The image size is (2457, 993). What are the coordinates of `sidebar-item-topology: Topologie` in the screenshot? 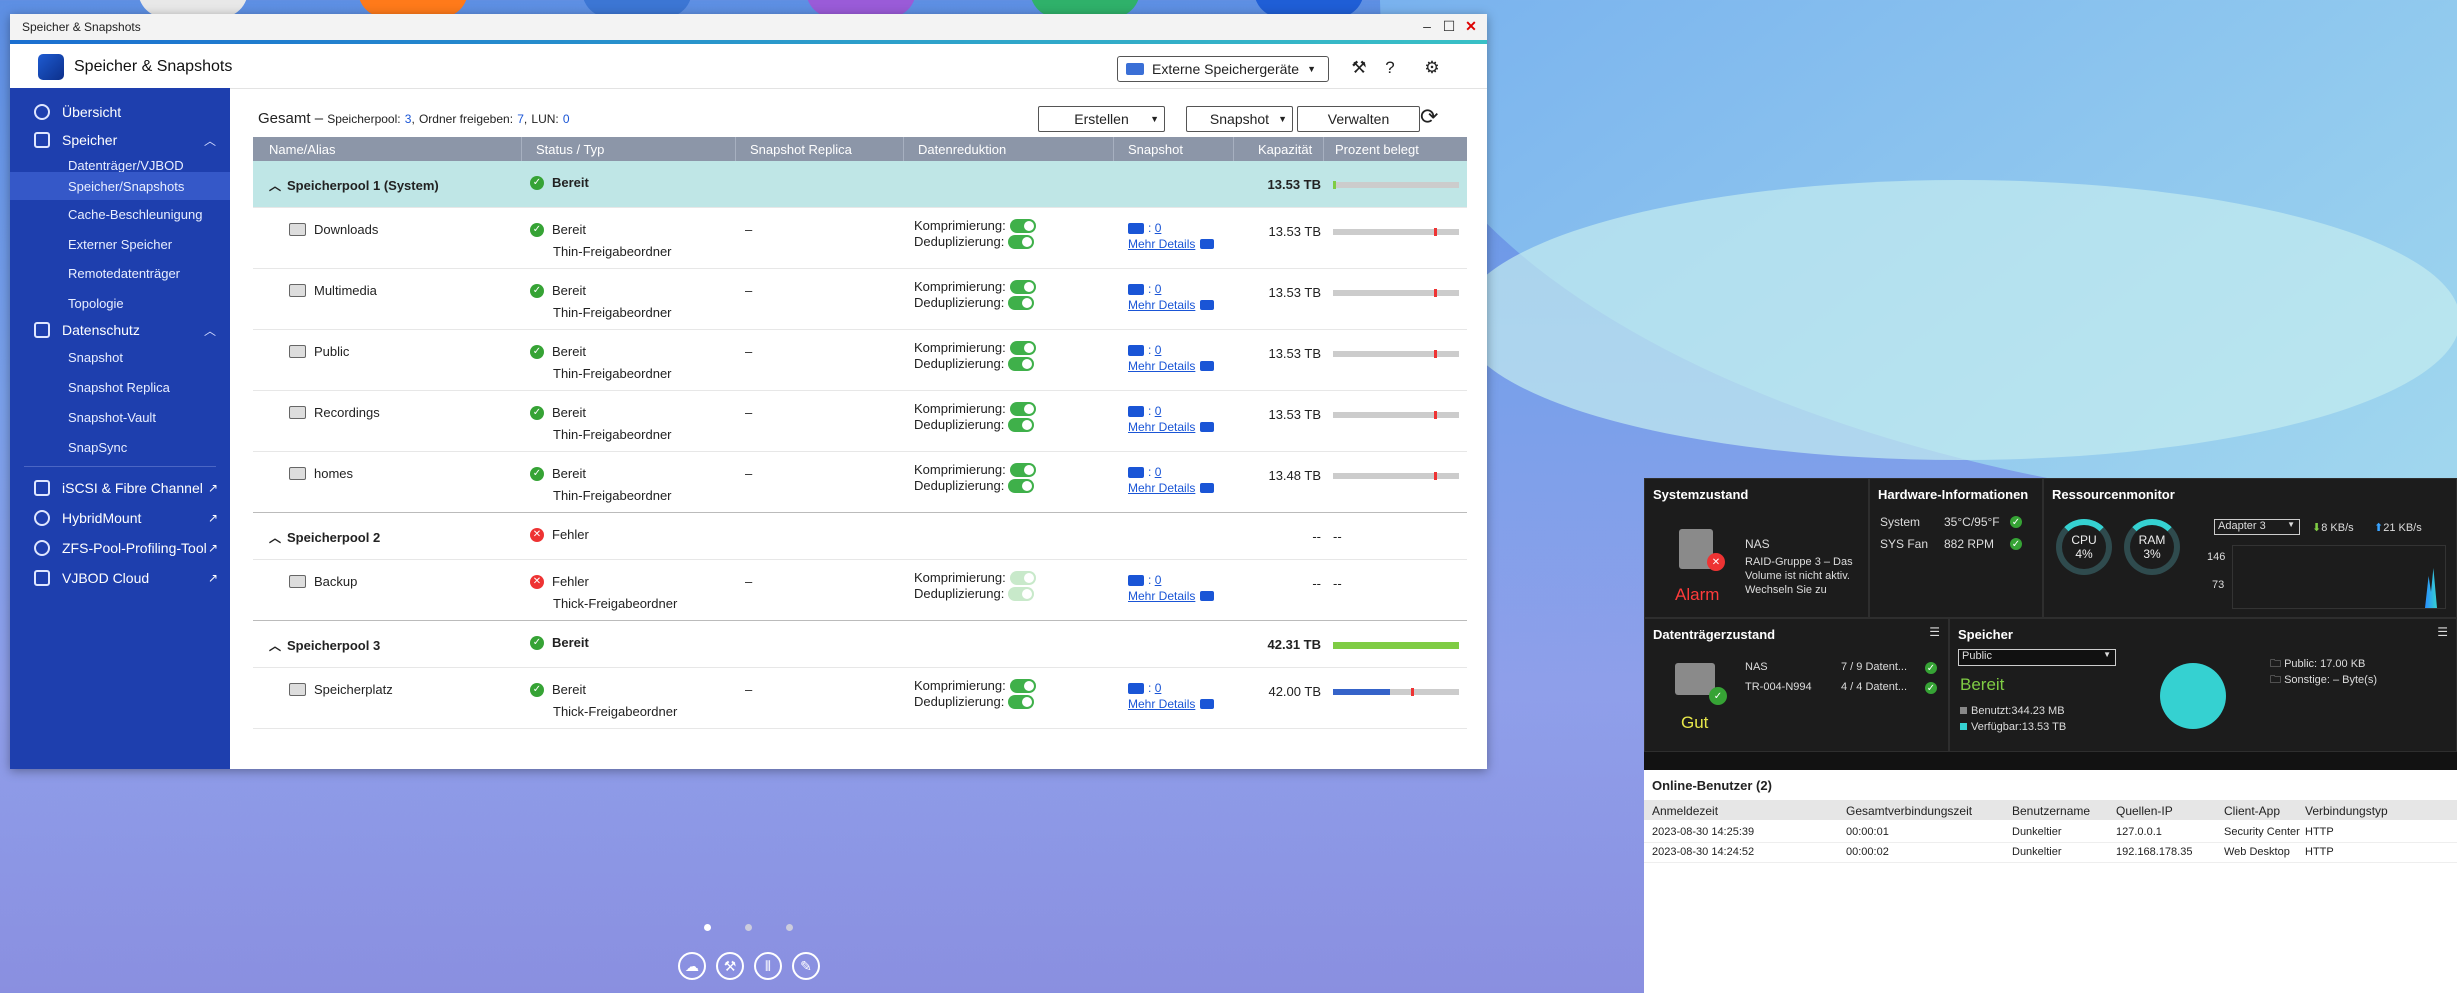 It's located at (96, 303).